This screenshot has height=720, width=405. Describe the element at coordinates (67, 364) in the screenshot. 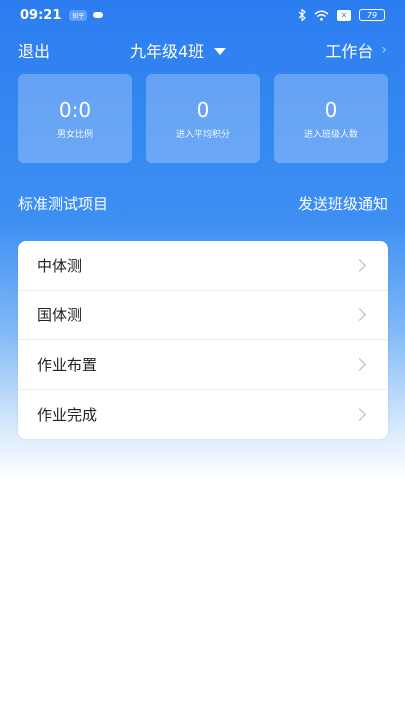

I see `menu-item-label: 作业布置` at that location.